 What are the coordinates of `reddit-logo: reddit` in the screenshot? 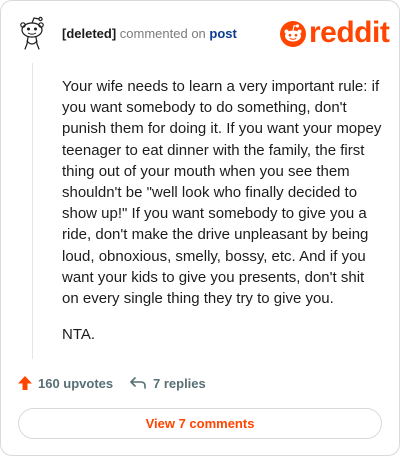 It's located at (334, 32).